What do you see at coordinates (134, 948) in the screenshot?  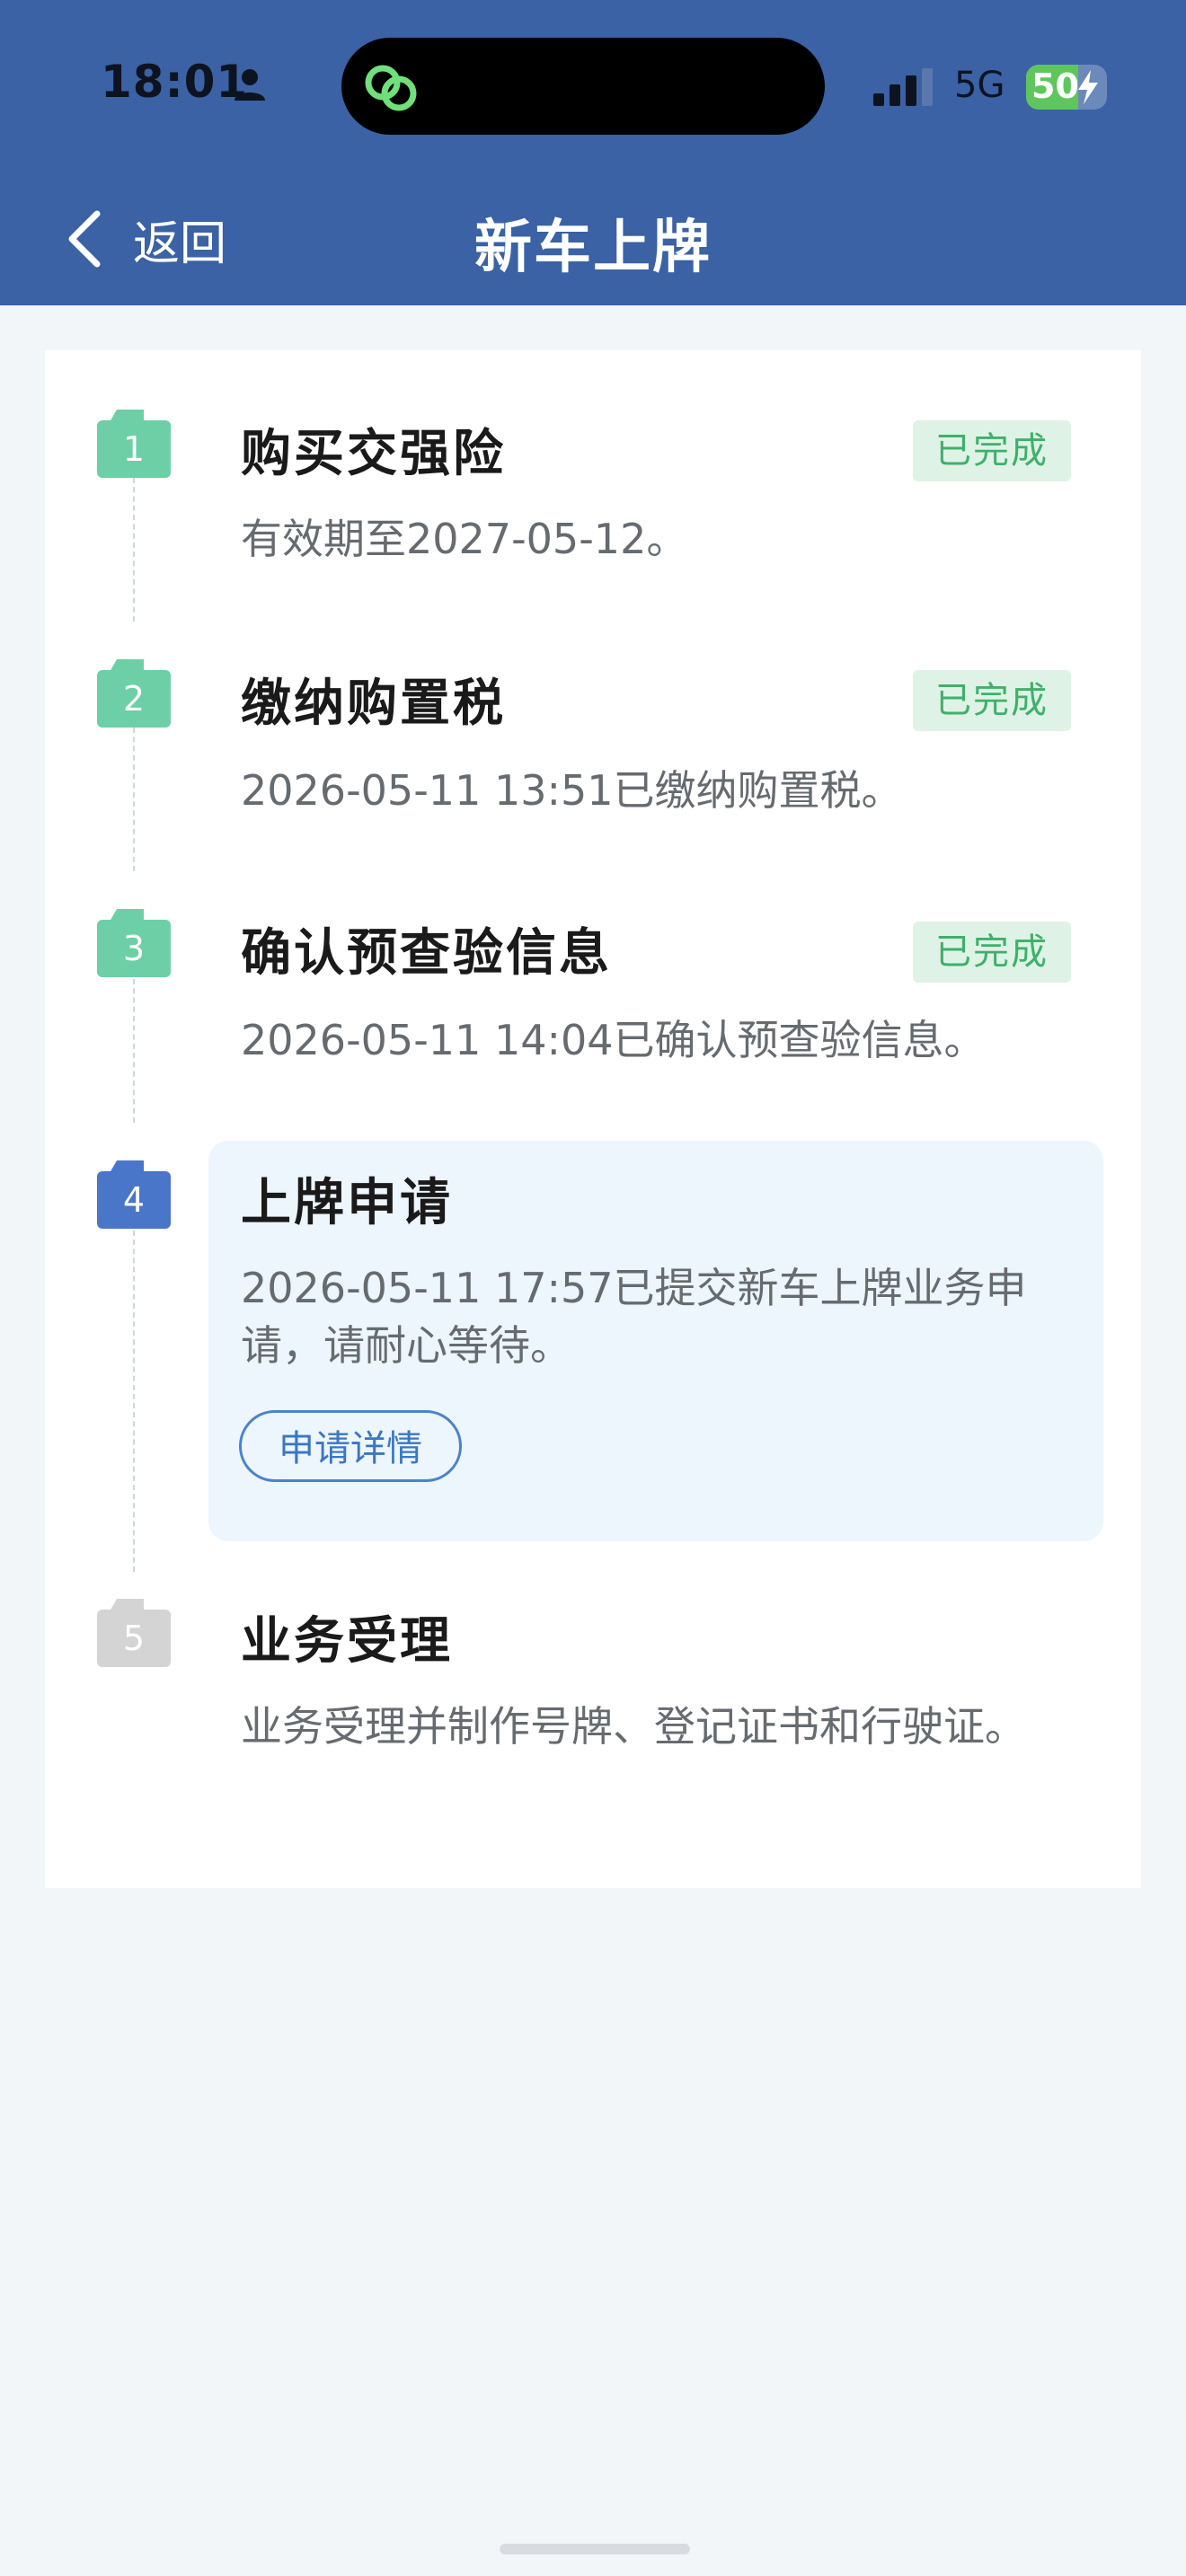 I see `step-number: 3` at bounding box center [134, 948].